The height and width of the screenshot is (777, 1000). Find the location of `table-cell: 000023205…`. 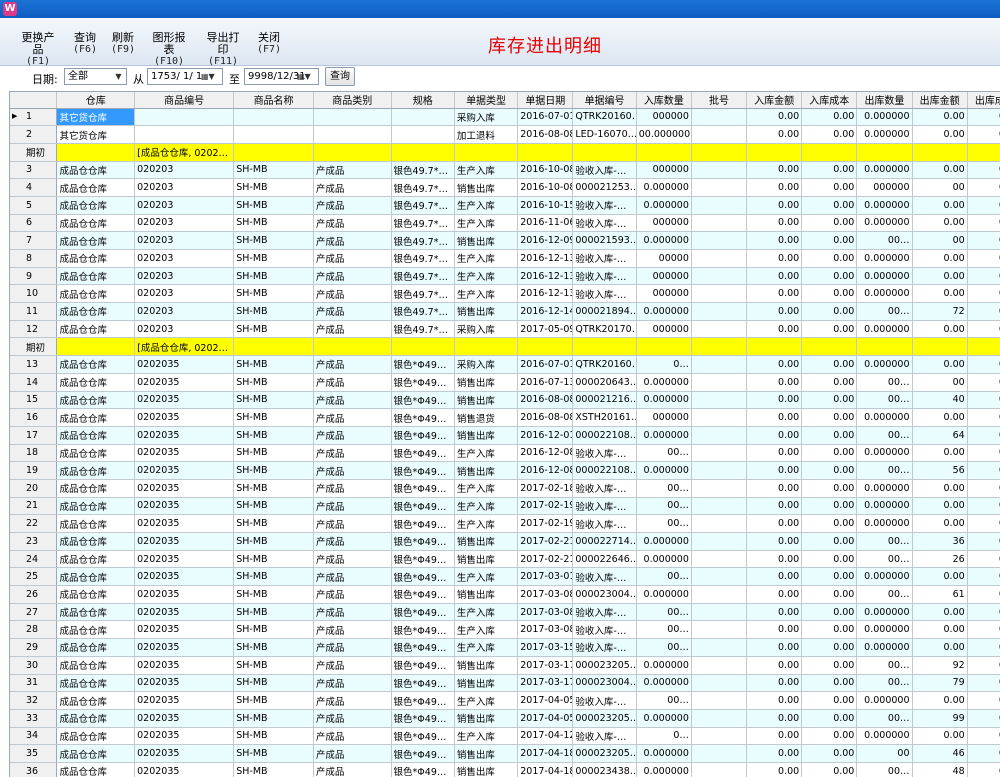

table-cell: 000023205… is located at coordinates (604, 718).